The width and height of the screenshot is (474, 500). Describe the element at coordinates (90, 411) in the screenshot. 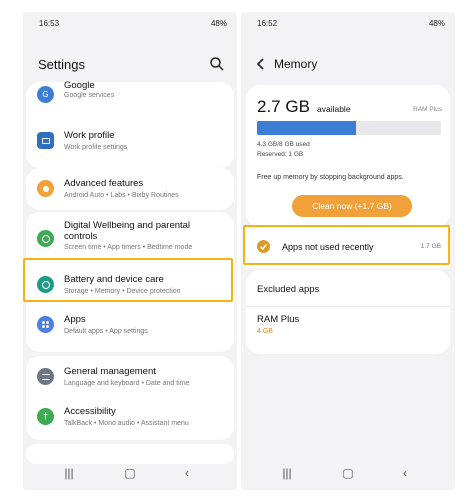

I see `item-title: Accessibility` at that location.